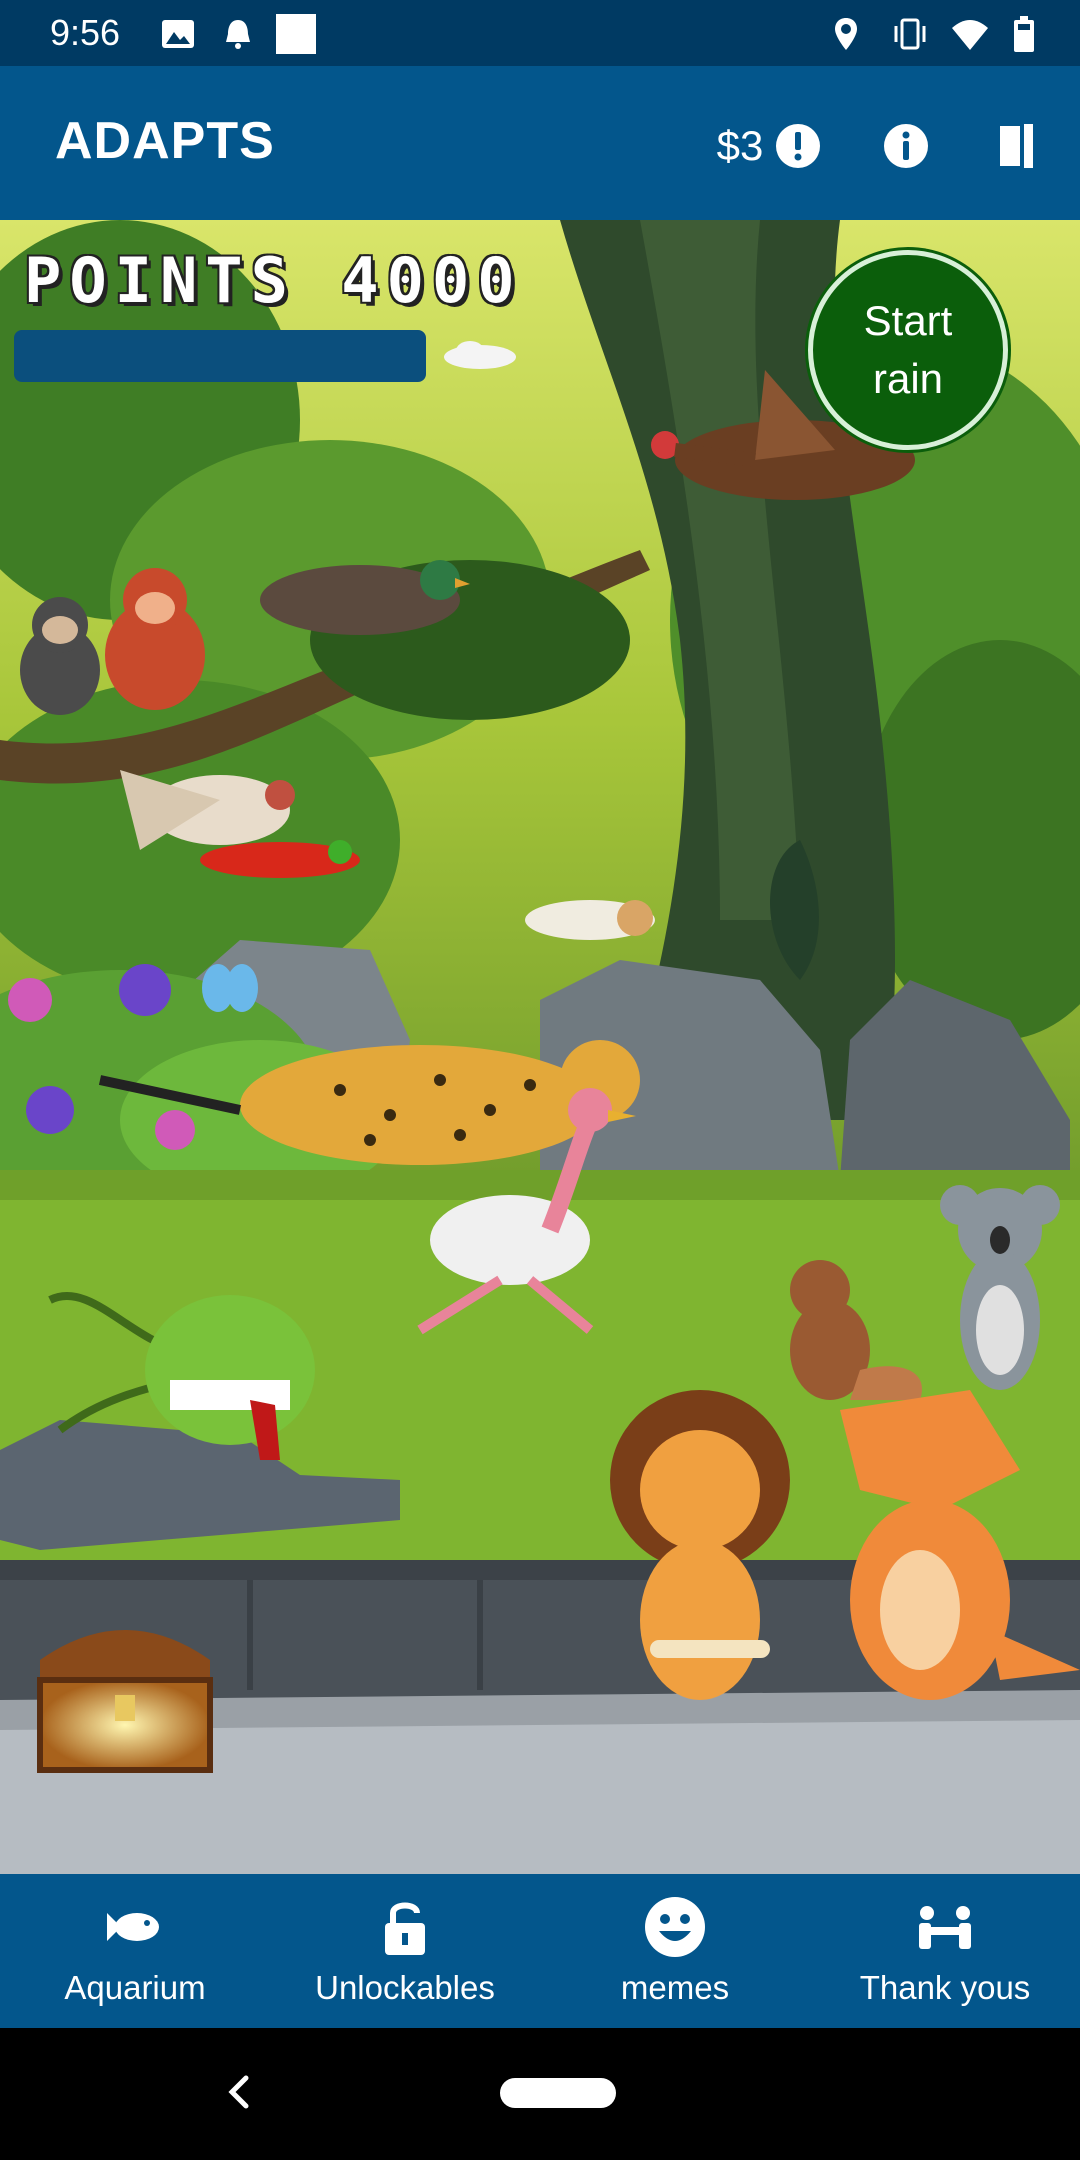 The width and height of the screenshot is (1080, 2160). I want to click on square-icon, so click(296, 34).